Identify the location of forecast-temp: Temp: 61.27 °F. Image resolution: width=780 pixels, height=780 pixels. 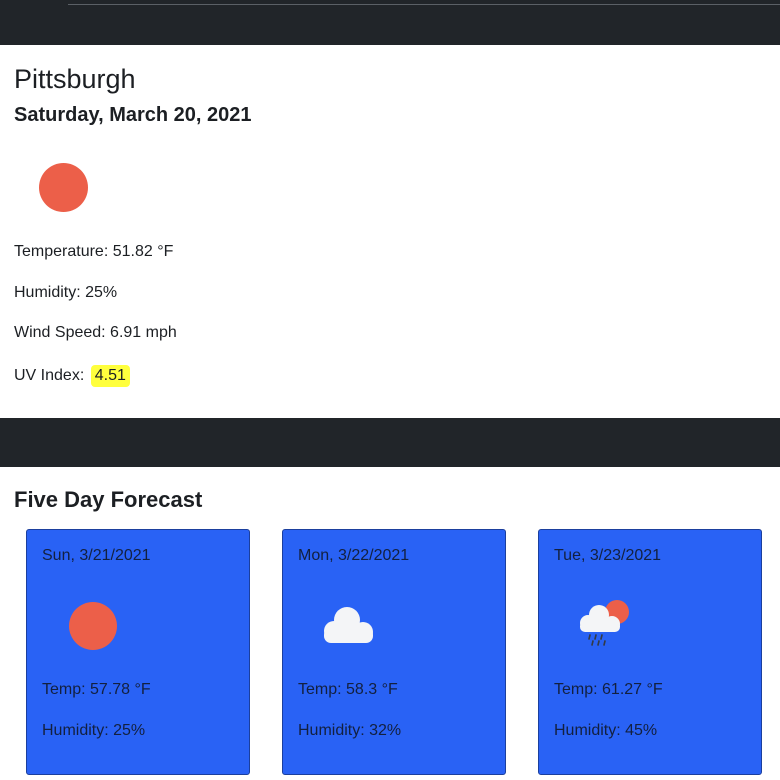
(608, 689).